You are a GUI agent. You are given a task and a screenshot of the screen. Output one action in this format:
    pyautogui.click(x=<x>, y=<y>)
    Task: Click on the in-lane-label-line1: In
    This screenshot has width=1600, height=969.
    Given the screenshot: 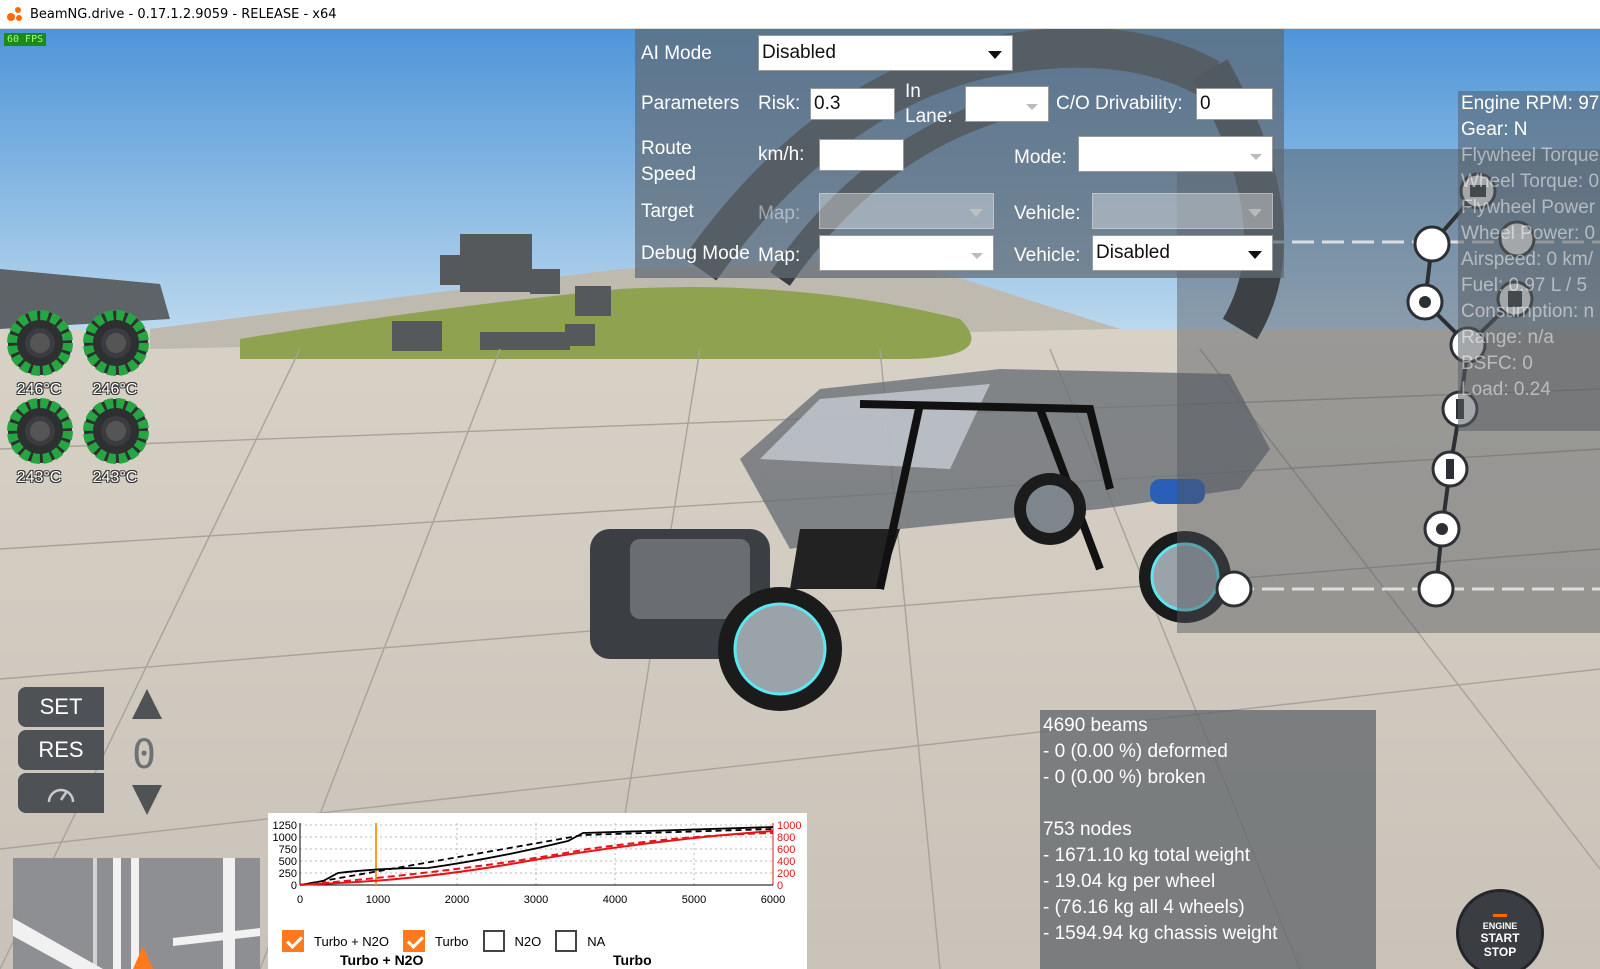 What is the action you would take?
    pyautogui.click(x=913, y=91)
    